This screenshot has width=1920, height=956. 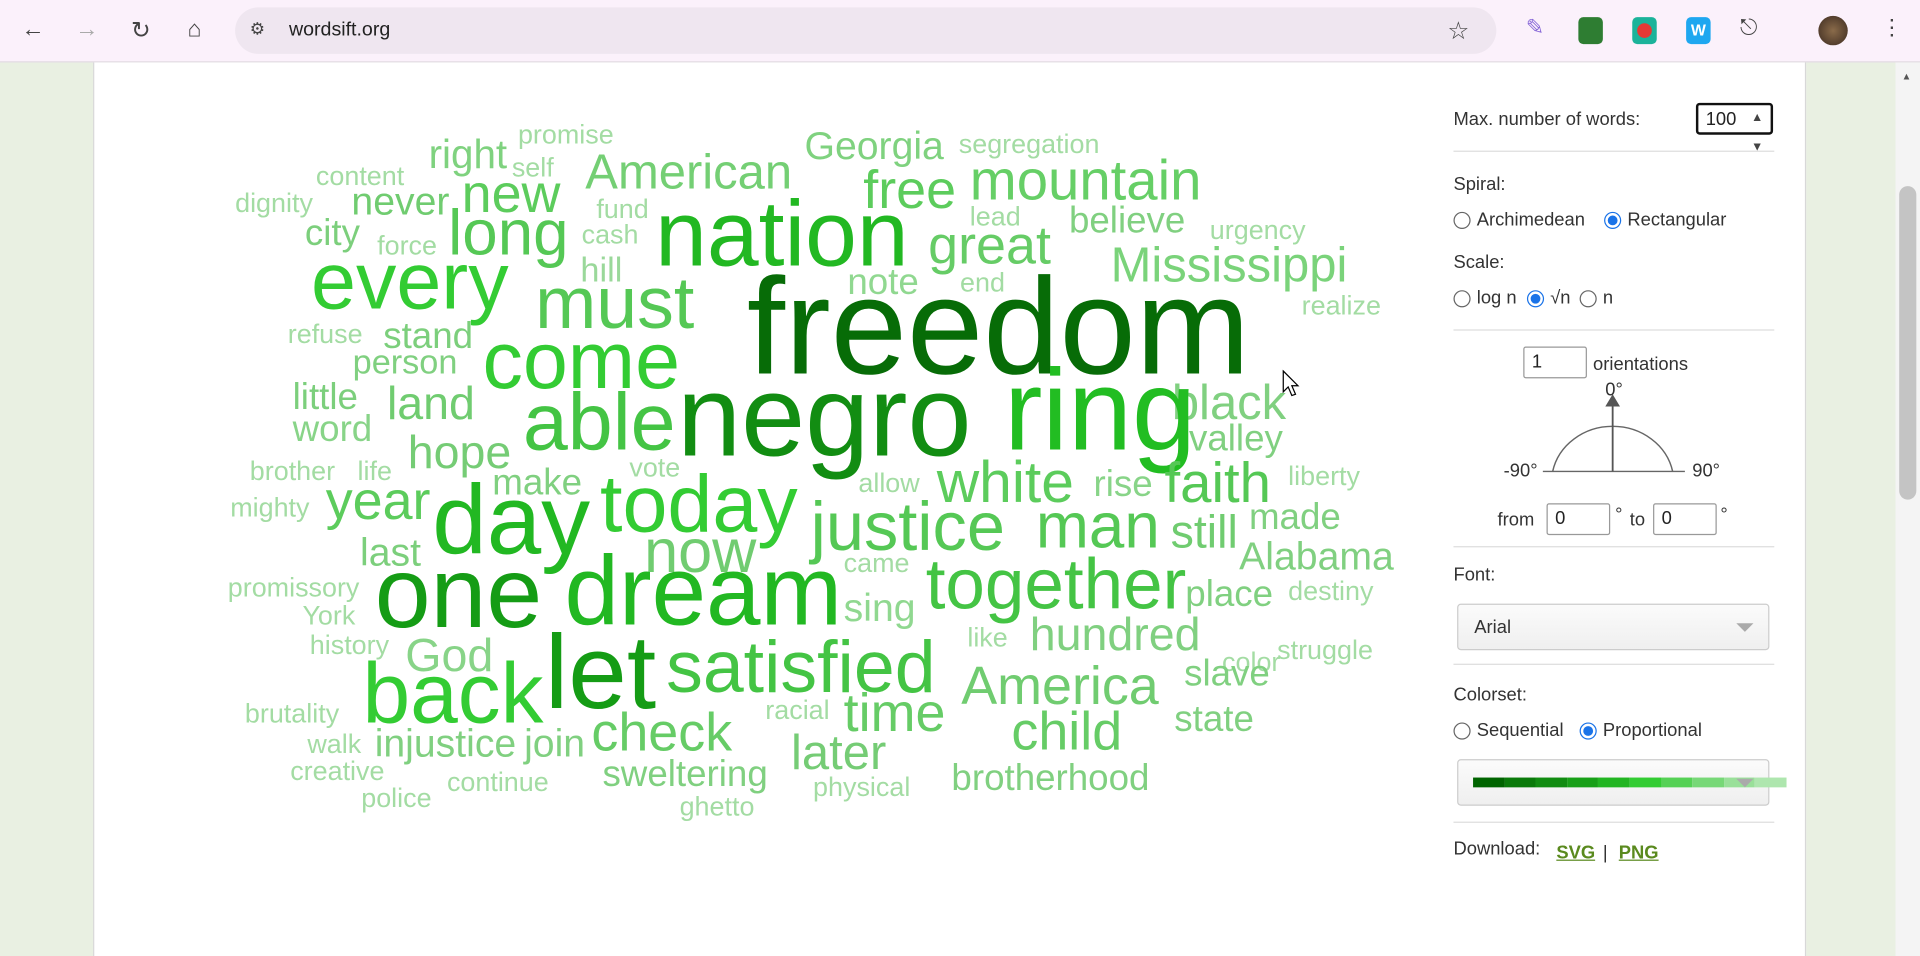 What do you see at coordinates (717, 807) in the screenshot?
I see `cloud-word: ghetto` at bounding box center [717, 807].